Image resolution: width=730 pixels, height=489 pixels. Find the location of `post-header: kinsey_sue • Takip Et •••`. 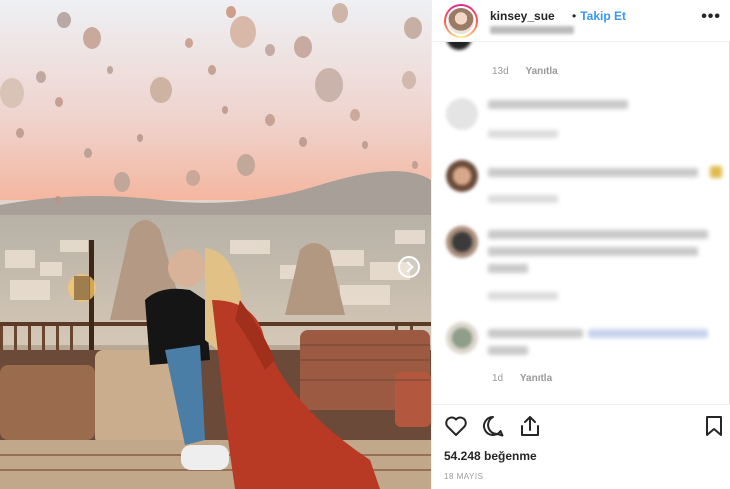

post-header: kinsey_sue • Takip Et ••• is located at coordinates (581, 21).